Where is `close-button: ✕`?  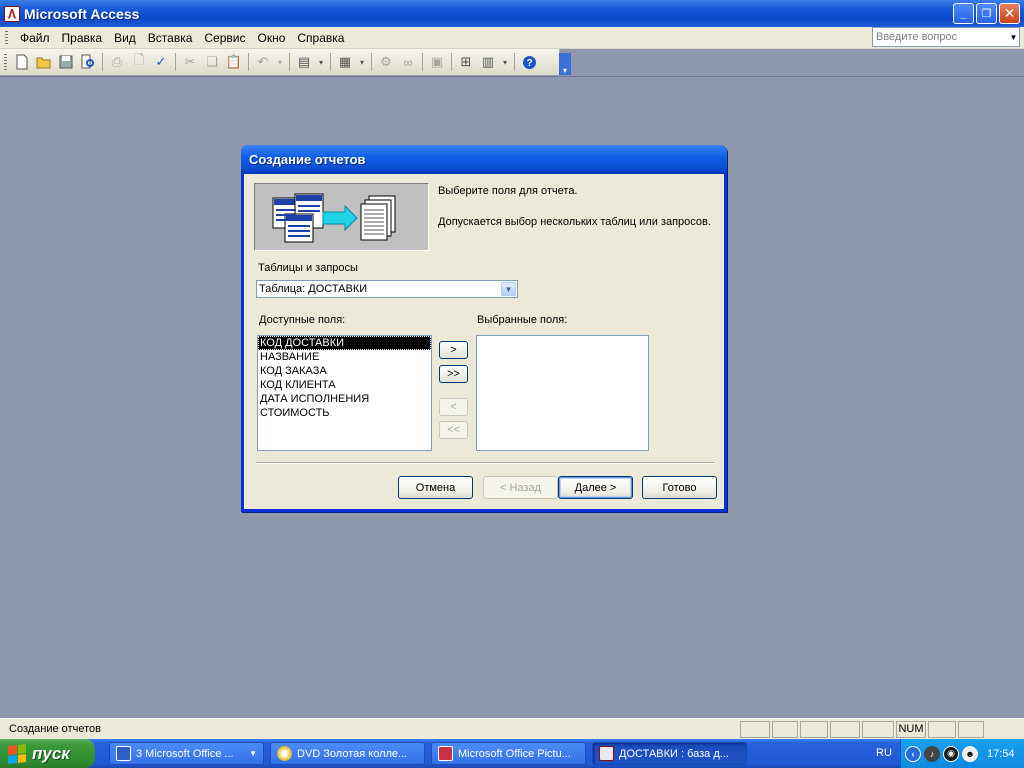
close-button: ✕ is located at coordinates (1009, 13).